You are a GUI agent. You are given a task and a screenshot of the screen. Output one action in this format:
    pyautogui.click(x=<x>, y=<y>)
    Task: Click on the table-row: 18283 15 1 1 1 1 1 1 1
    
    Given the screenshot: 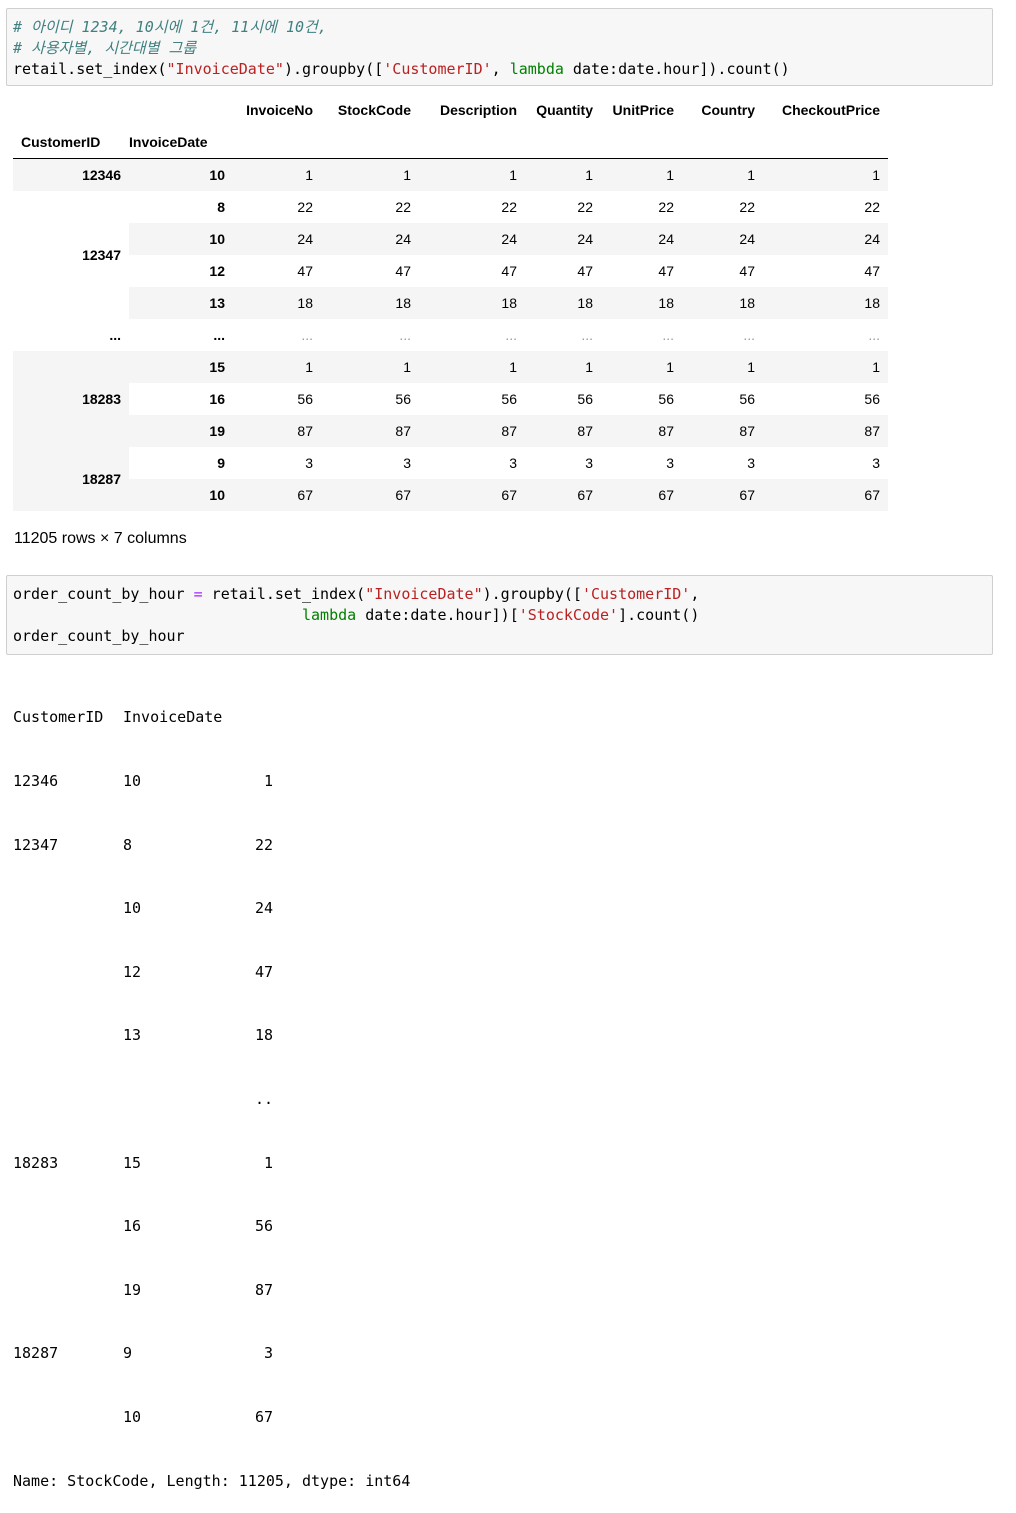 What is the action you would take?
    pyautogui.click(x=450, y=399)
    